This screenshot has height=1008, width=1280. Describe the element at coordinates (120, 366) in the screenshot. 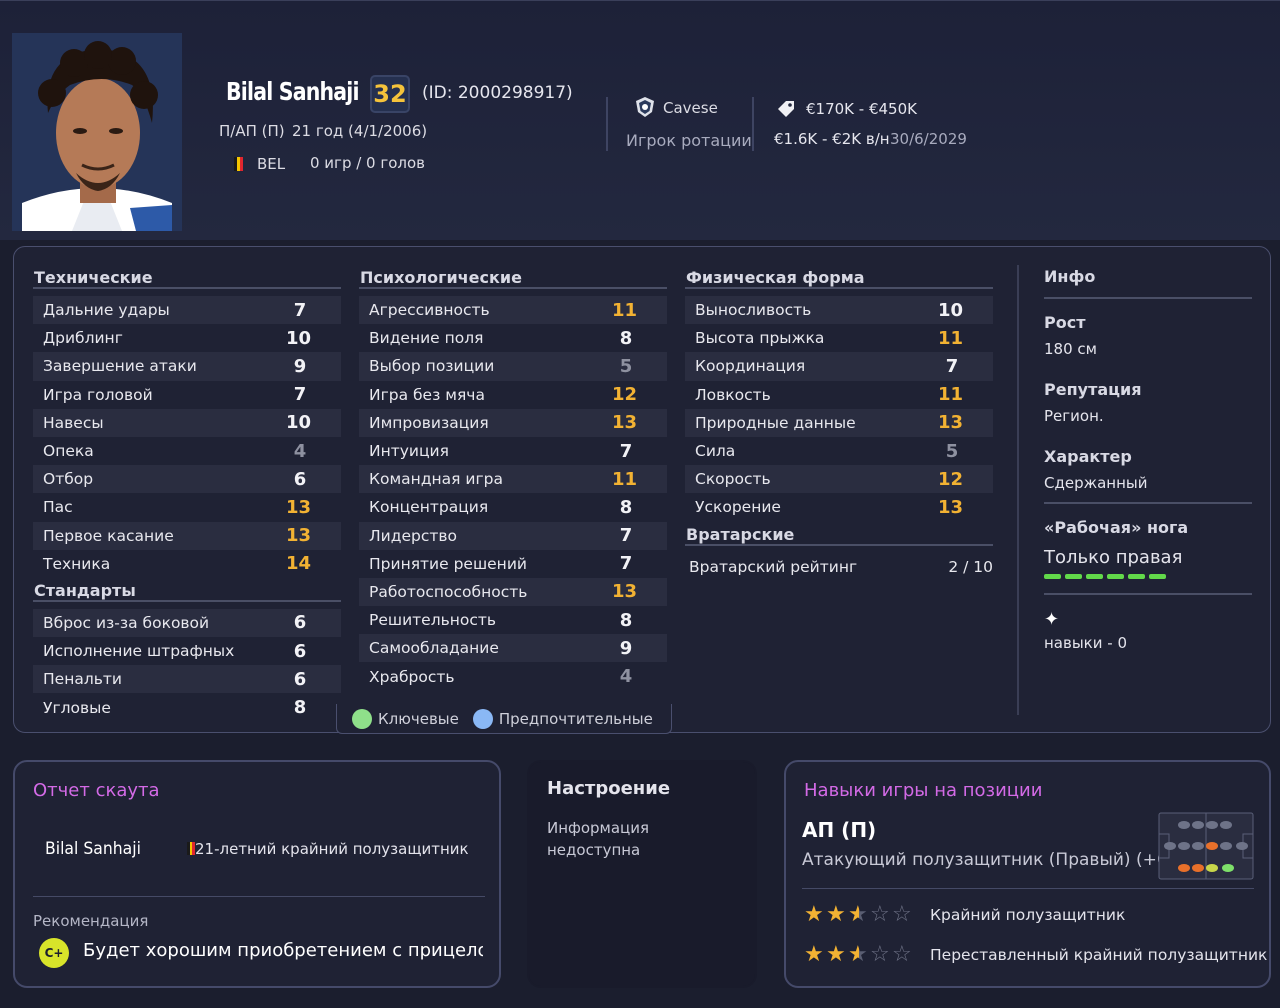

I see `attribute-label: Завершение атаки` at that location.